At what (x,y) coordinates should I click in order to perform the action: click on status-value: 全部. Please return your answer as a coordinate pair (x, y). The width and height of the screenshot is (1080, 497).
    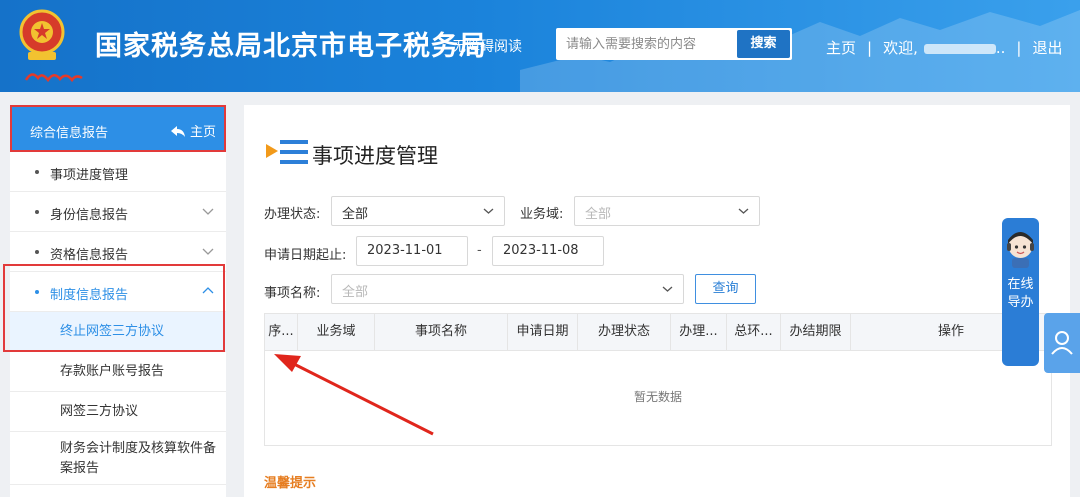
    Looking at the image, I should click on (355, 214).